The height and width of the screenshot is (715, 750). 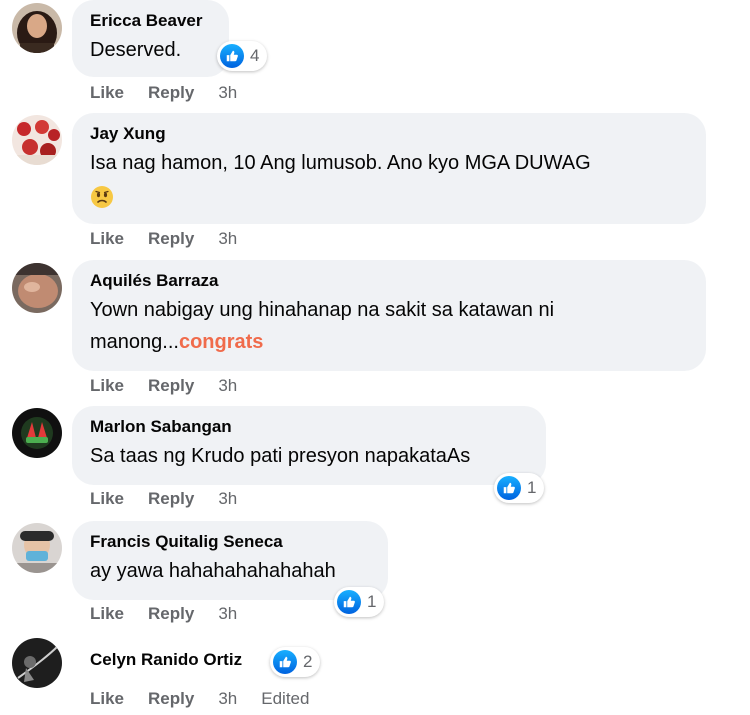 What do you see at coordinates (309, 427) in the screenshot?
I see `comment-author: Marlon Sabangan` at bounding box center [309, 427].